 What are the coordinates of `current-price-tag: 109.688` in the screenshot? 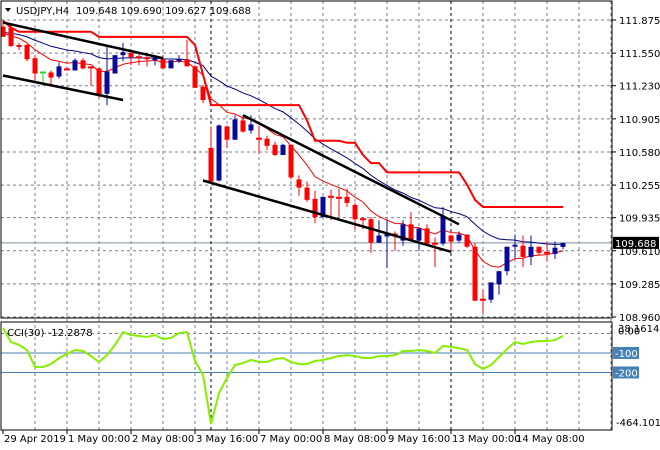 It's located at (636, 243).